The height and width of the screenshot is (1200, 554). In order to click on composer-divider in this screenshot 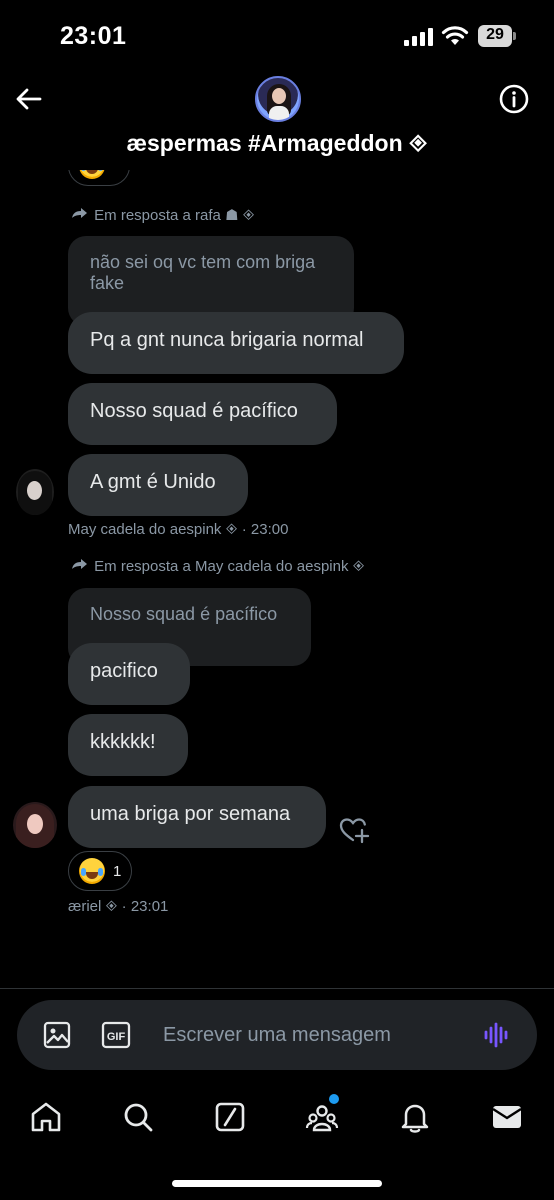, I will do `click(277, 988)`.